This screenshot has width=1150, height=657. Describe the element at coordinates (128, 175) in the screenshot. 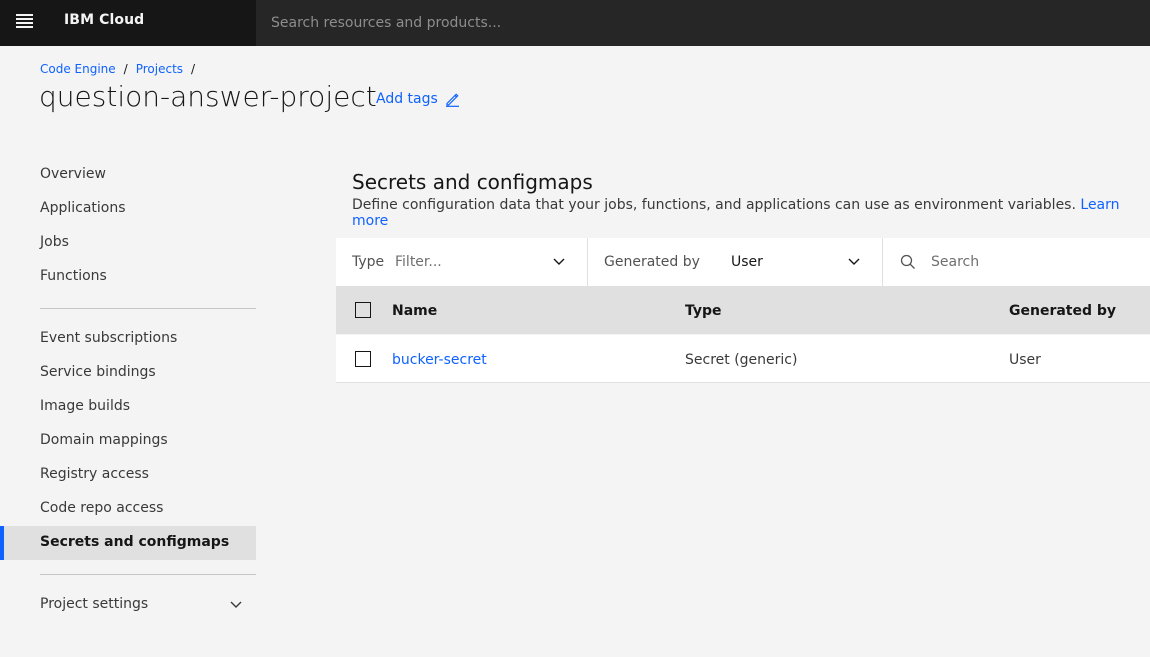

I see `sidebar-item-overview: Overview` at that location.